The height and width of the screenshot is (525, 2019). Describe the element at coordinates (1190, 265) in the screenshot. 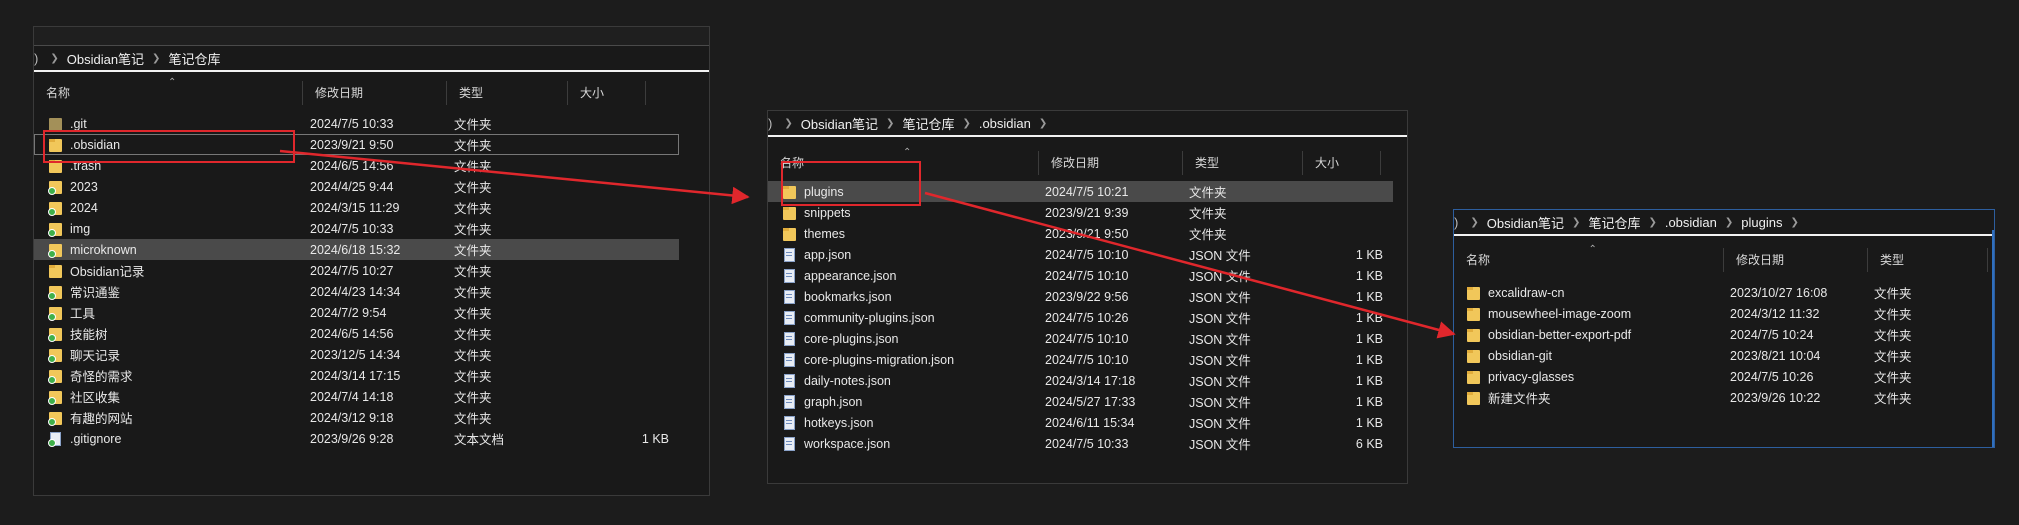

I see `arrow-plugins-to-window3` at that location.